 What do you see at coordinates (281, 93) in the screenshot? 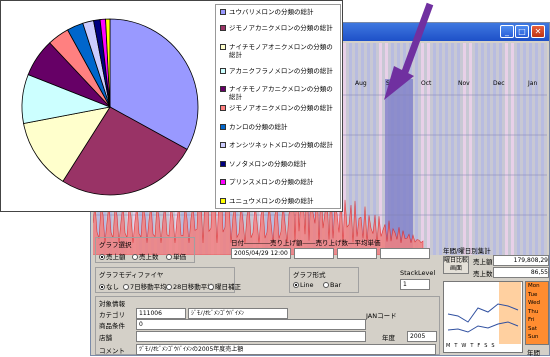
I see `legend-label: ナイチモノアカニクメロンの分類の総計` at bounding box center [281, 93].